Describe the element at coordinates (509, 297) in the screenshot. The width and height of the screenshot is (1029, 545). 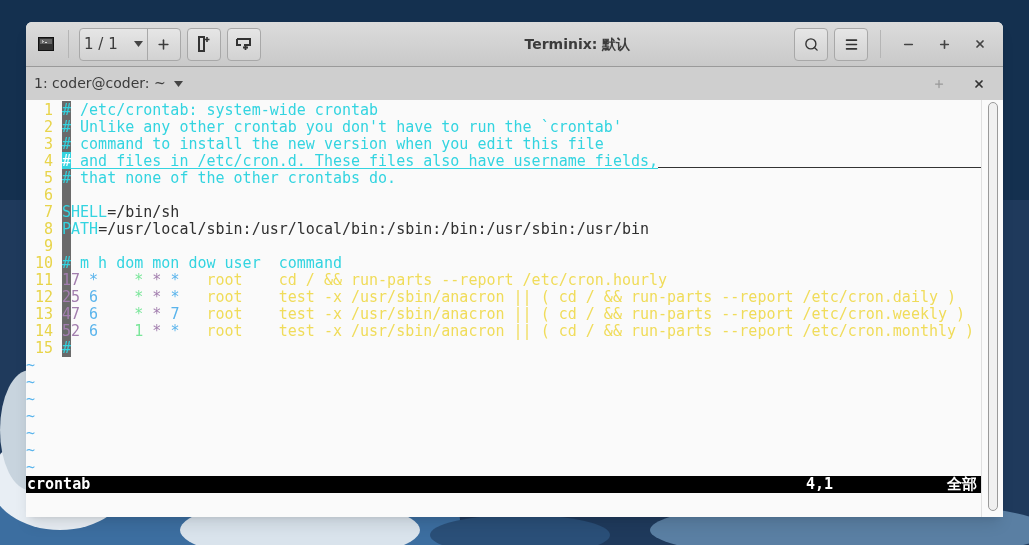
I see `code-line: 25 6 * * * root test -x /usr/sbin/anacron || ( cd / && run-parts --report /etc/cron.daily )` at that location.